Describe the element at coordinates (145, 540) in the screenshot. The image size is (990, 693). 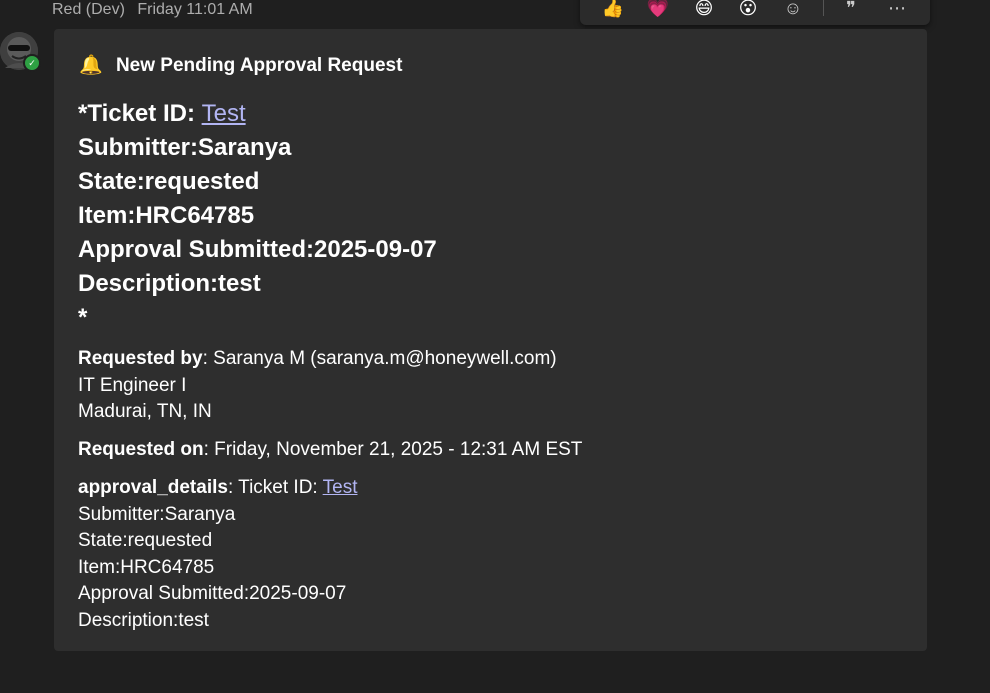
I see `details-state: State:requested` at that location.